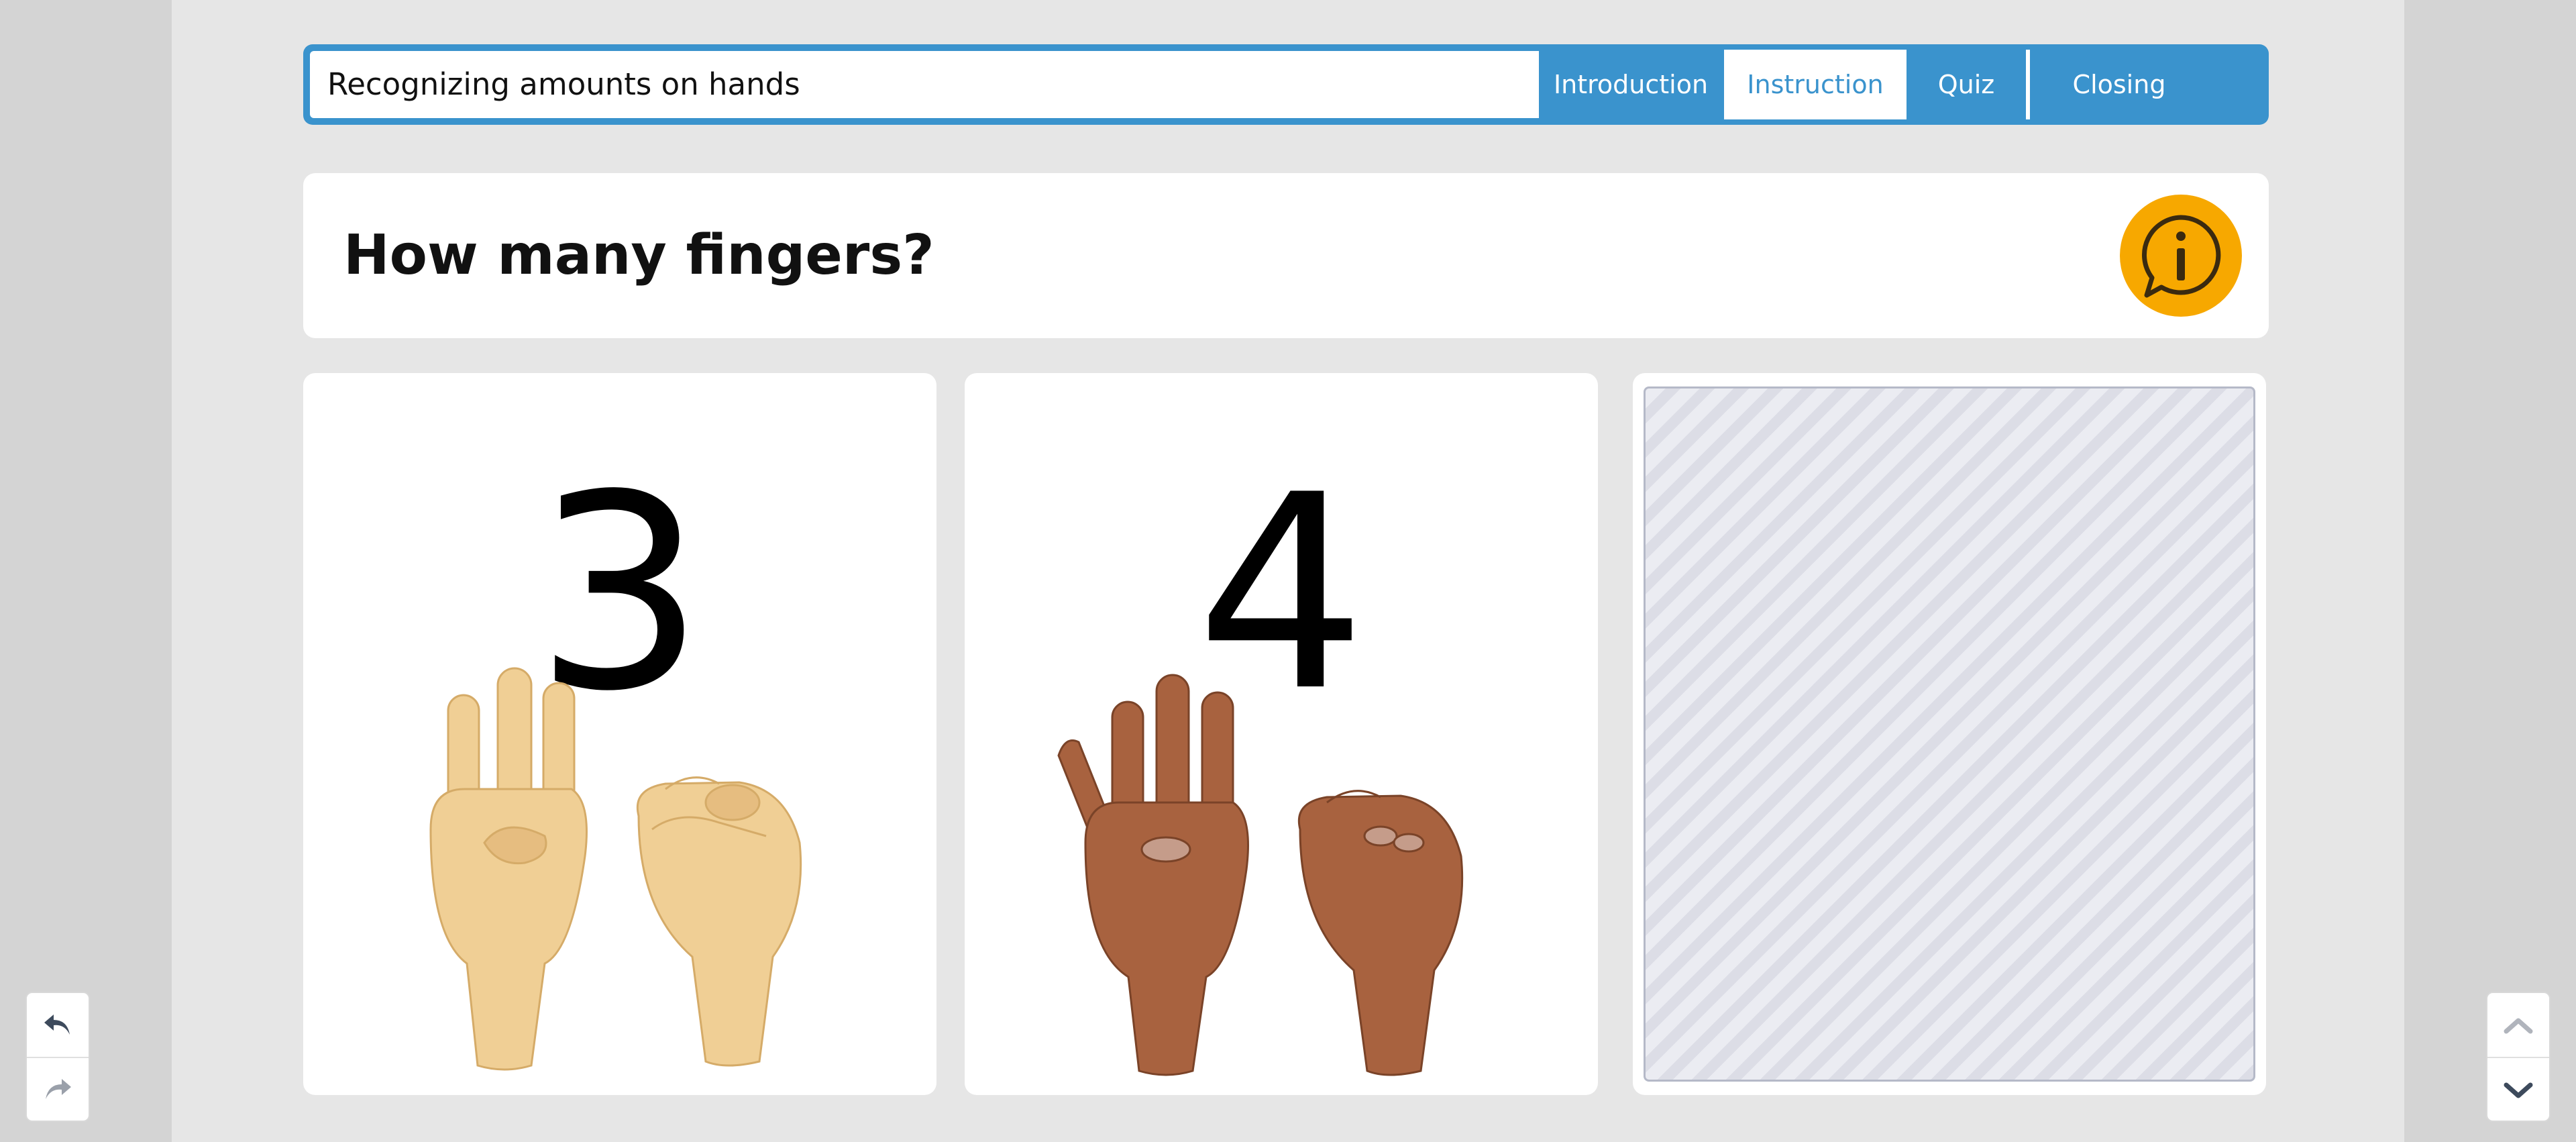 The height and width of the screenshot is (1142, 2576). Describe the element at coordinates (1286, 256) in the screenshot. I see `question-card: How many fingers?` at that location.